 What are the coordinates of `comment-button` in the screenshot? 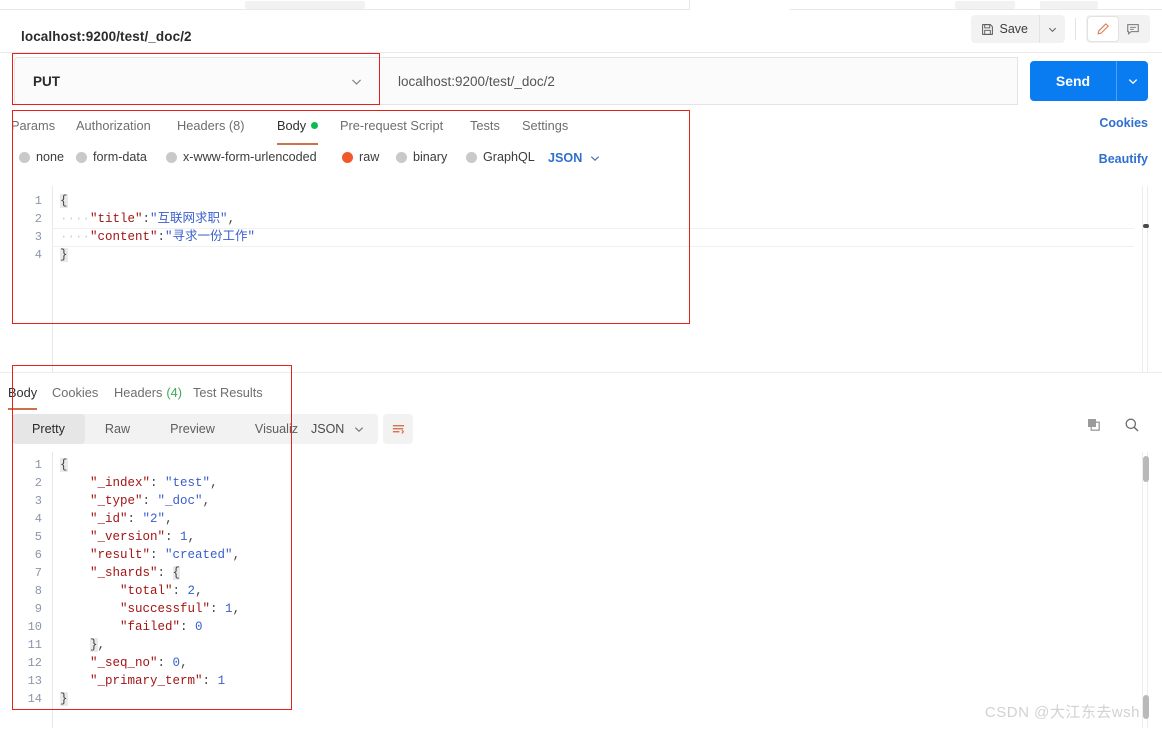 It's located at (1133, 29).